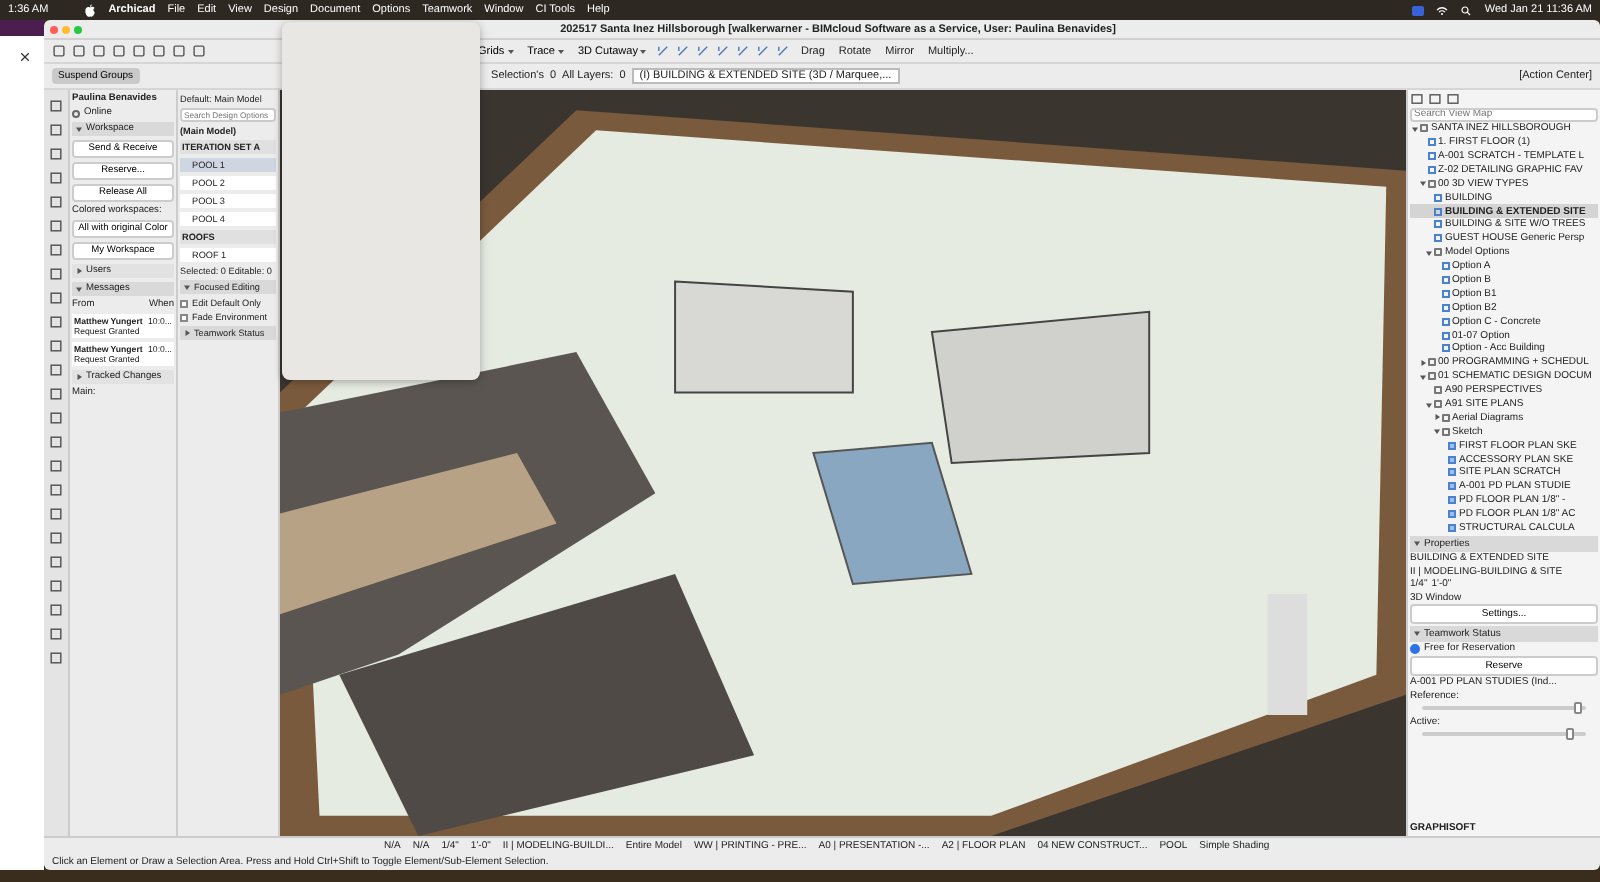  Describe the element at coordinates (90, 10) in the screenshot. I see `apple-logo-icon` at that location.